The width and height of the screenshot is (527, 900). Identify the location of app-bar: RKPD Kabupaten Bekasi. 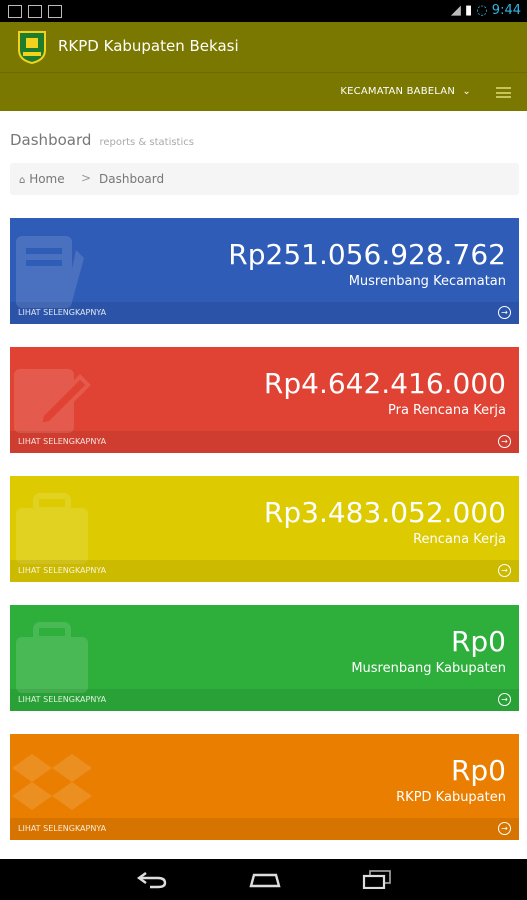
(263, 47).